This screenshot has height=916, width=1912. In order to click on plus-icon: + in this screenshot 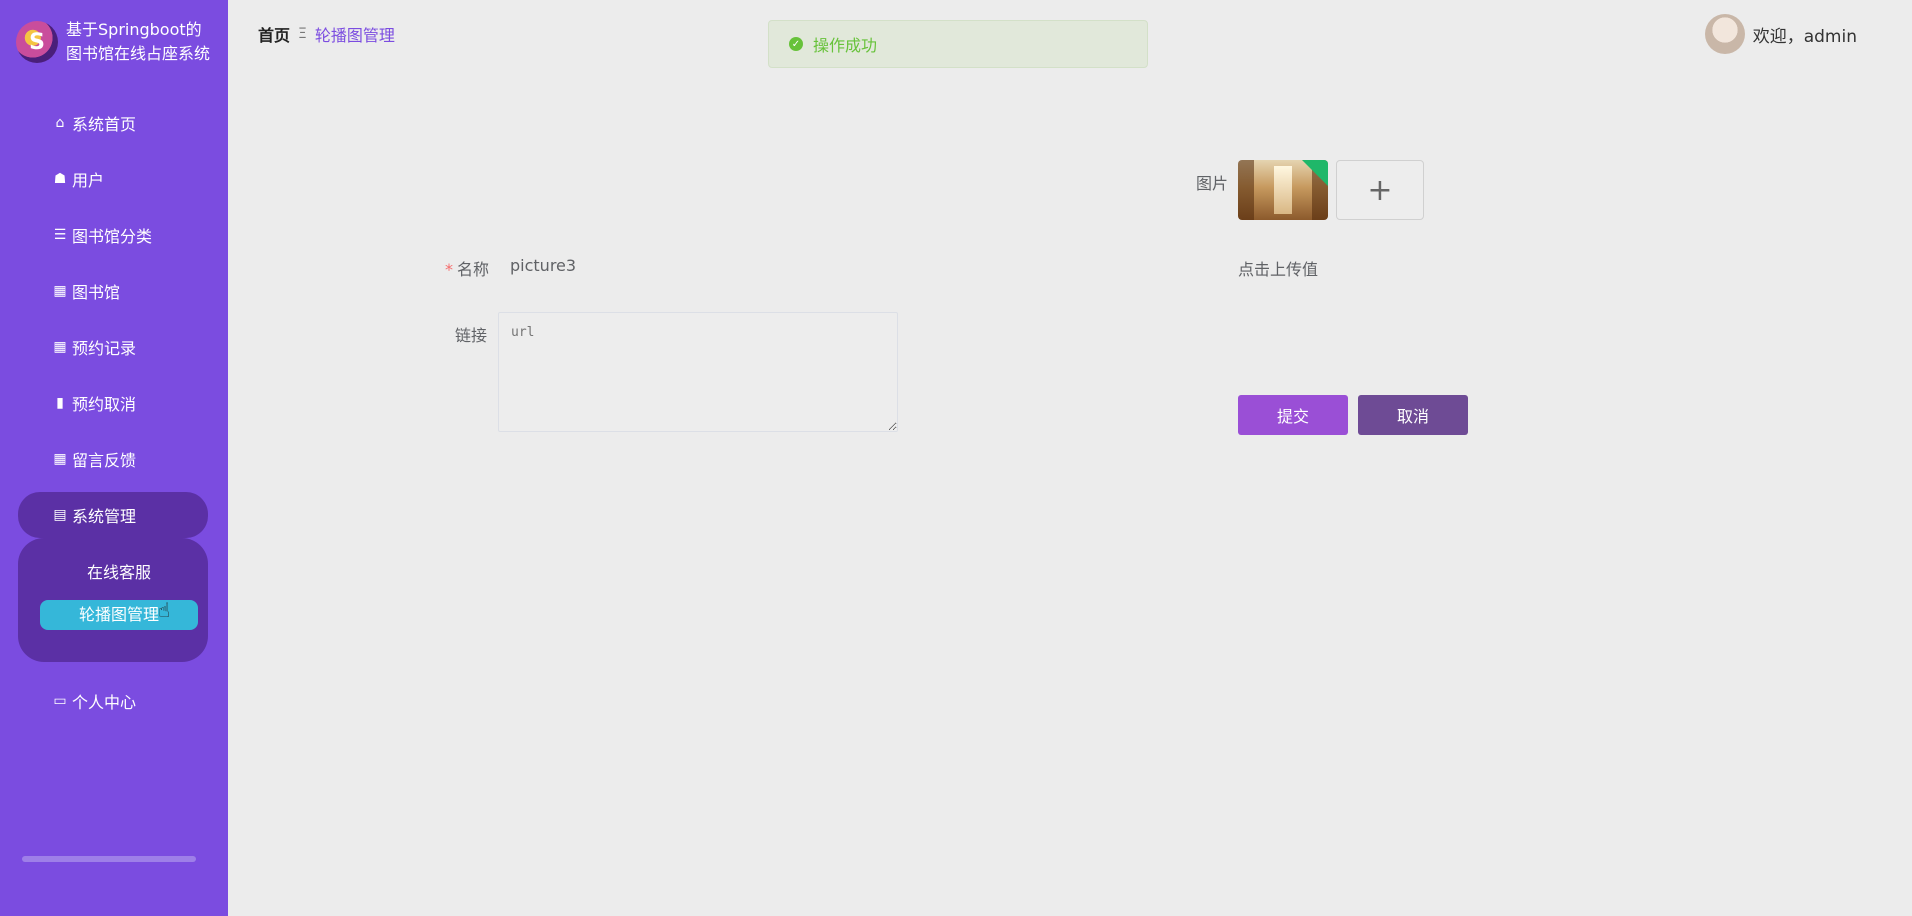, I will do `click(1380, 190)`.